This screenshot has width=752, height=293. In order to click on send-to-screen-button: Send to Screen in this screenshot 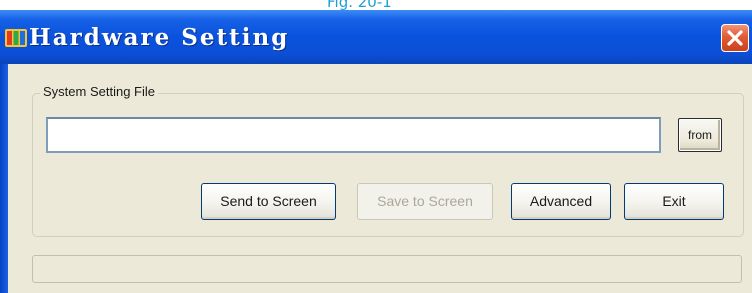, I will do `click(268, 201)`.